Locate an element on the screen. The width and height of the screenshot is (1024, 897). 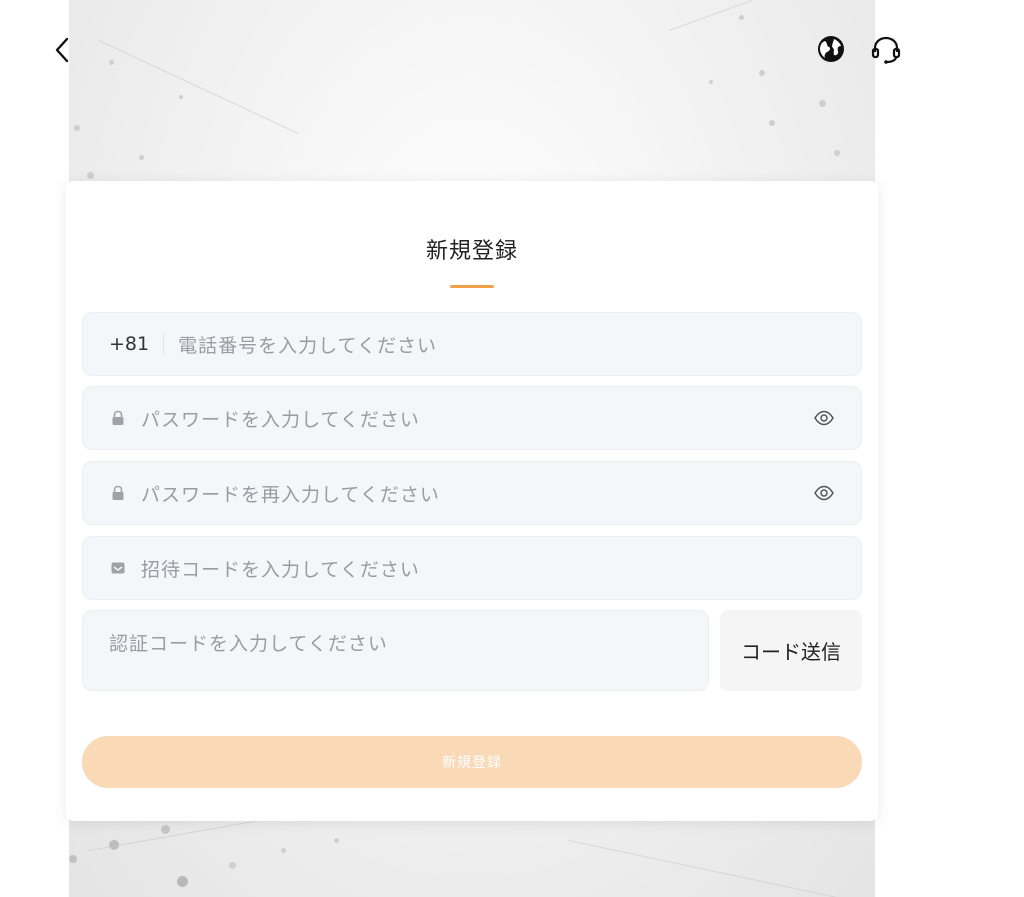
back-button is located at coordinates (62, 50).